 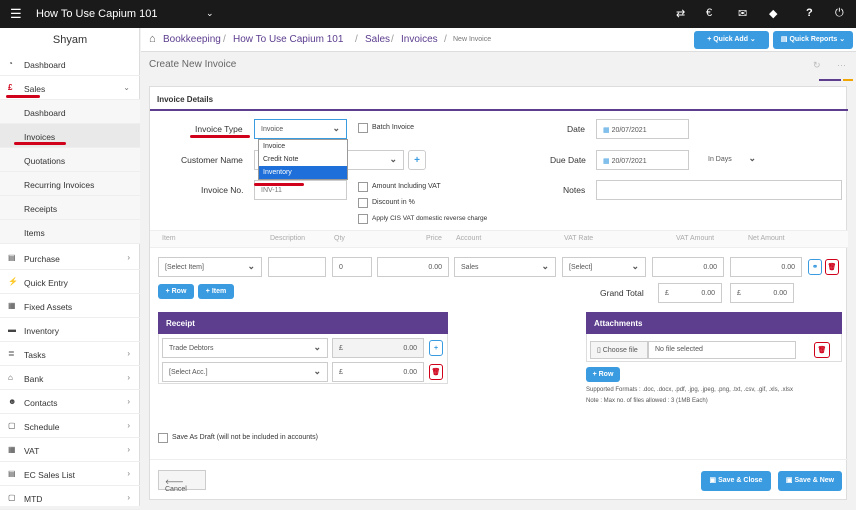 What do you see at coordinates (70, 282) in the screenshot?
I see `sidebar-item-quick-entry: ⚡ Quick Entry` at bounding box center [70, 282].